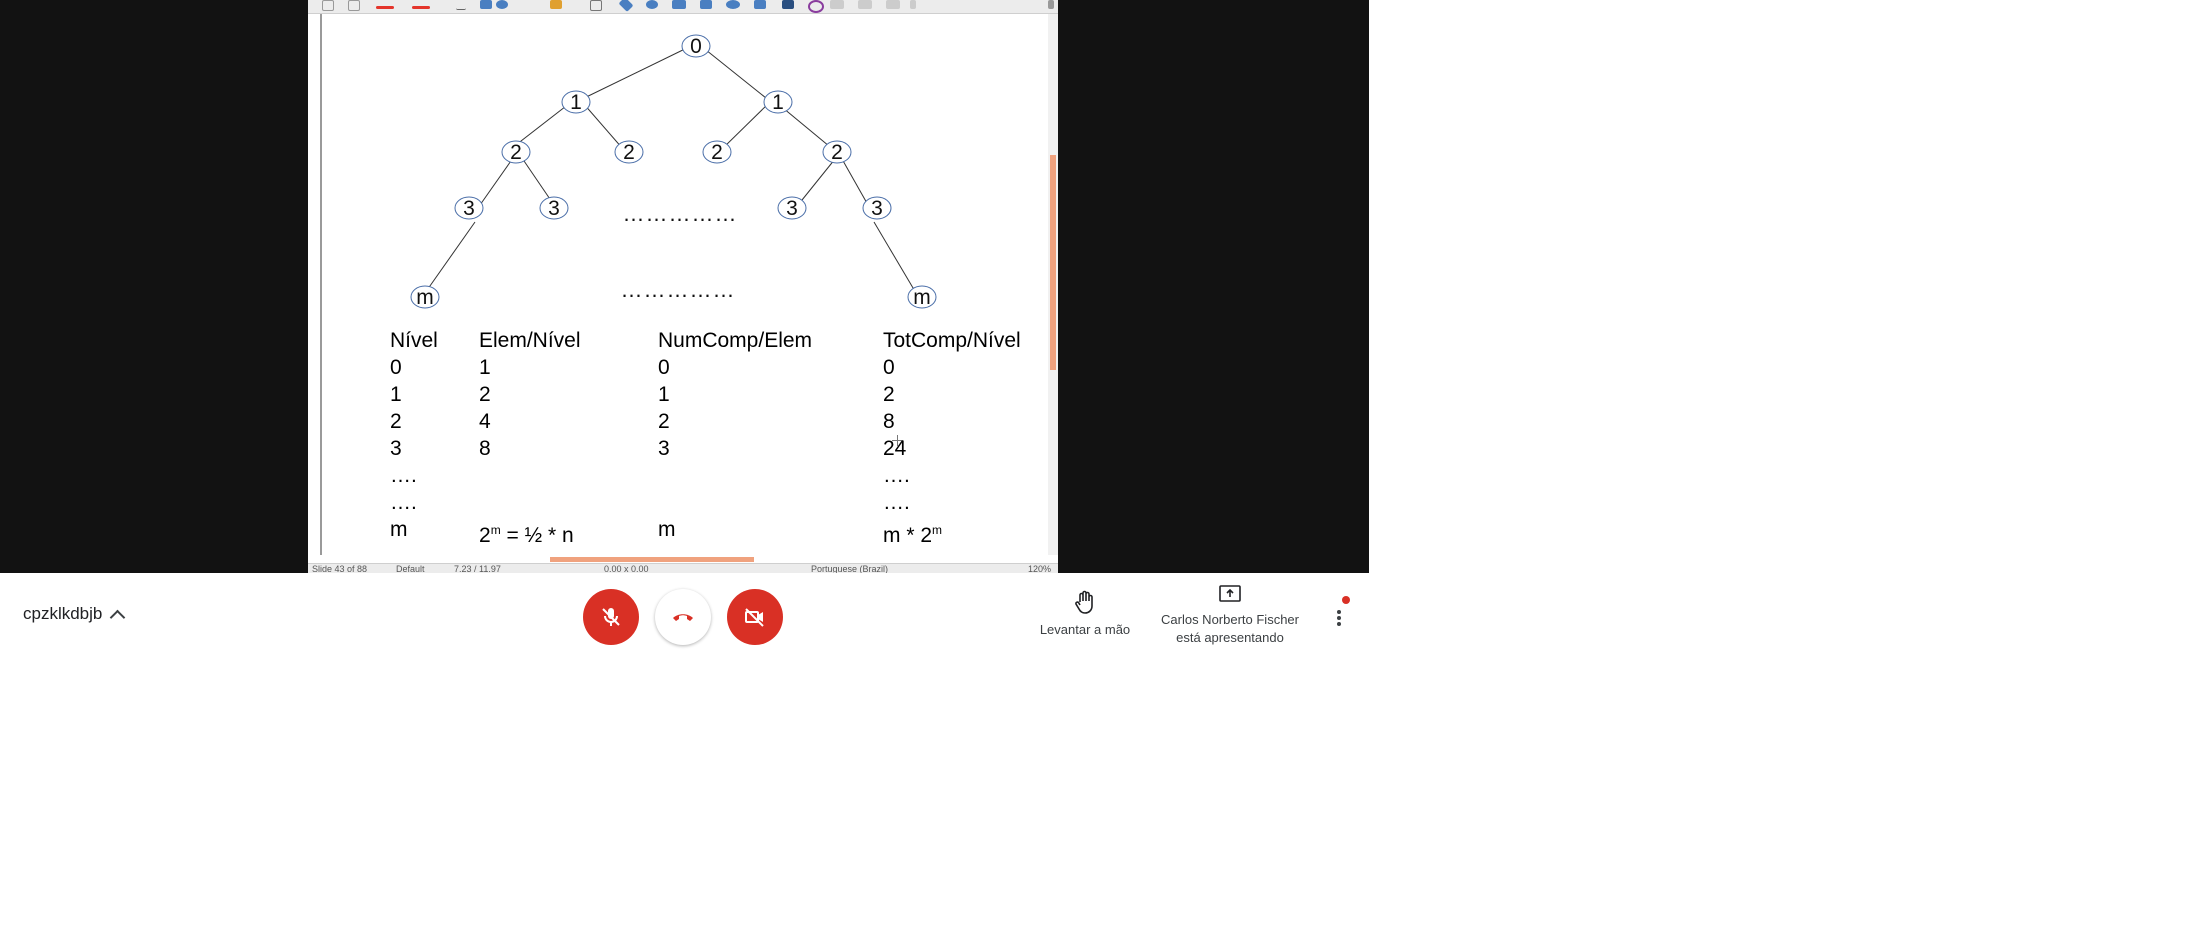 This screenshot has width=2188, height=948. Describe the element at coordinates (526, 535) in the screenshot. I see `table-cell-formula: 2m = ½ * n` at that location.